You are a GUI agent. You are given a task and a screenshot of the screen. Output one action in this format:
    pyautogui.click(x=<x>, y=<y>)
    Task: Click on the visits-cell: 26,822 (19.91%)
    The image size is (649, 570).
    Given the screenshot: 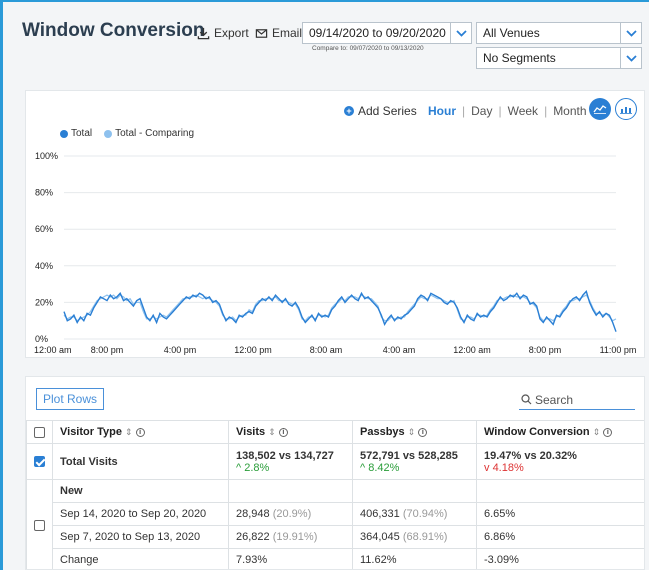 What is the action you would take?
    pyautogui.click(x=290, y=537)
    